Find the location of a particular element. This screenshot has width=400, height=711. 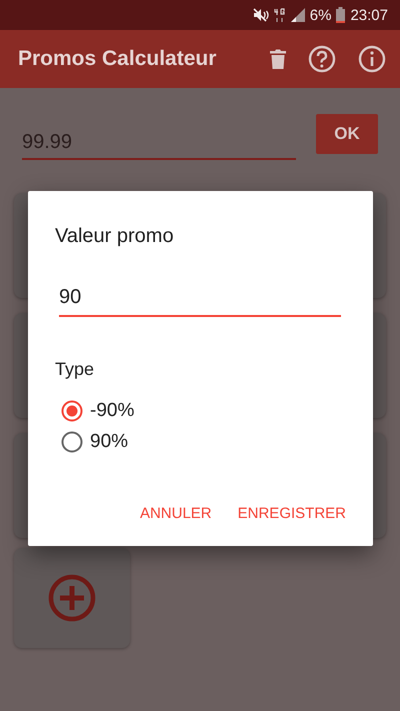

radio-option: -90% is located at coordinates (201, 411).